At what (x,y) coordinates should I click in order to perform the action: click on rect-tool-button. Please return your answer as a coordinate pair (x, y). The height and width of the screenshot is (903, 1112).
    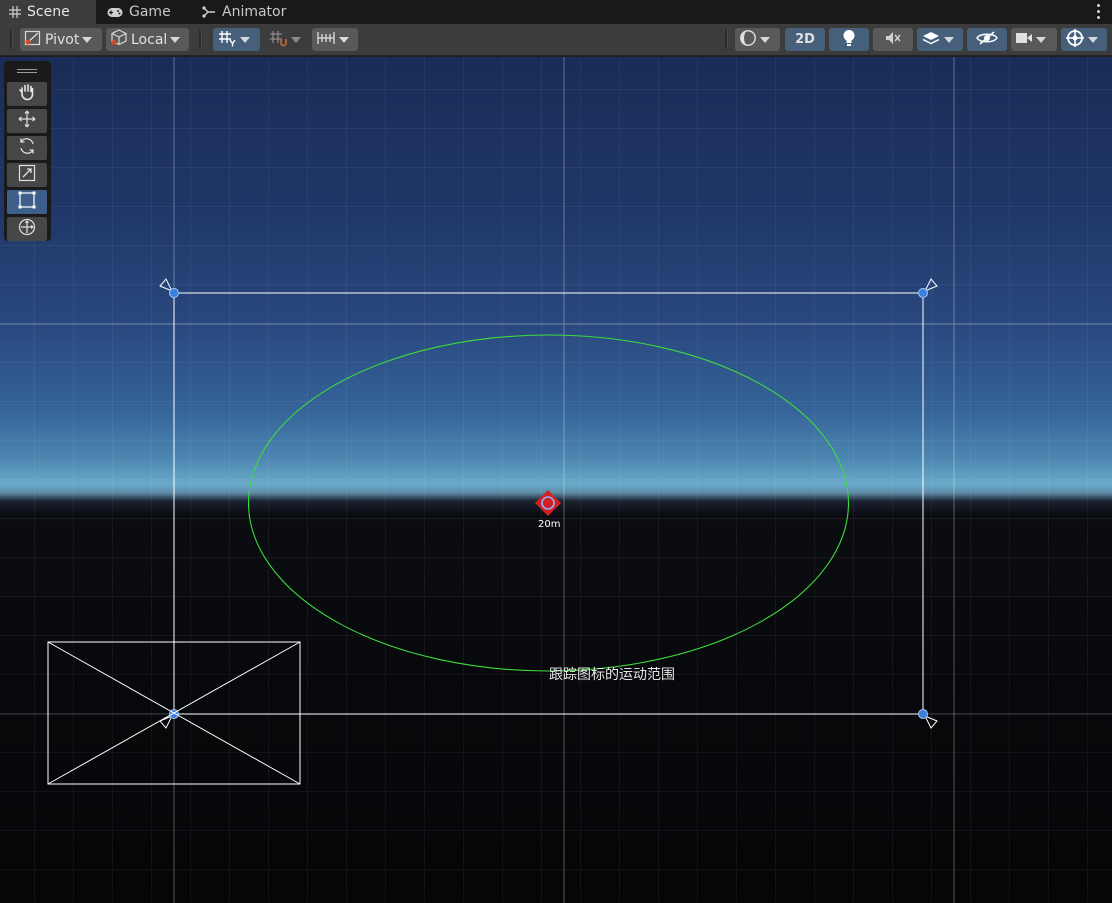
    Looking at the image, I should click on (27, 202).